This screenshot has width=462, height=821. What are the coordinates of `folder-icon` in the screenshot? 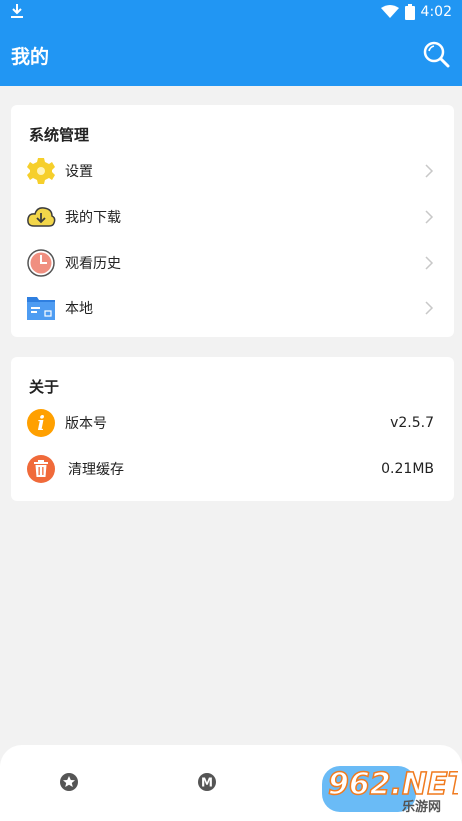 It's located at (41, 308).